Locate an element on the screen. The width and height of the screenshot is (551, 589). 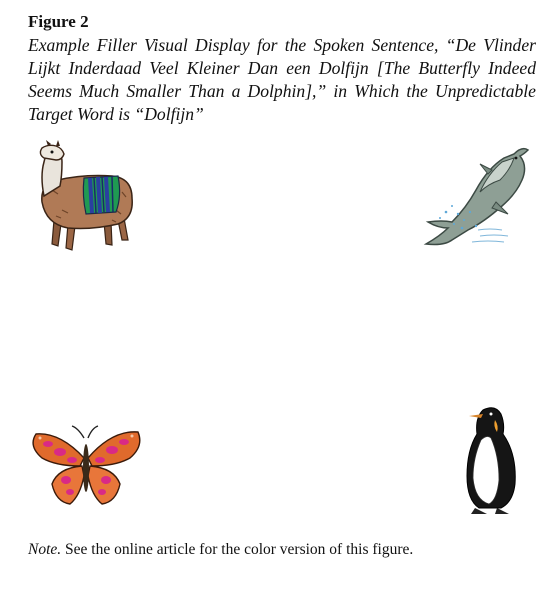
penguin-icon is located at coordinates (491, 460).